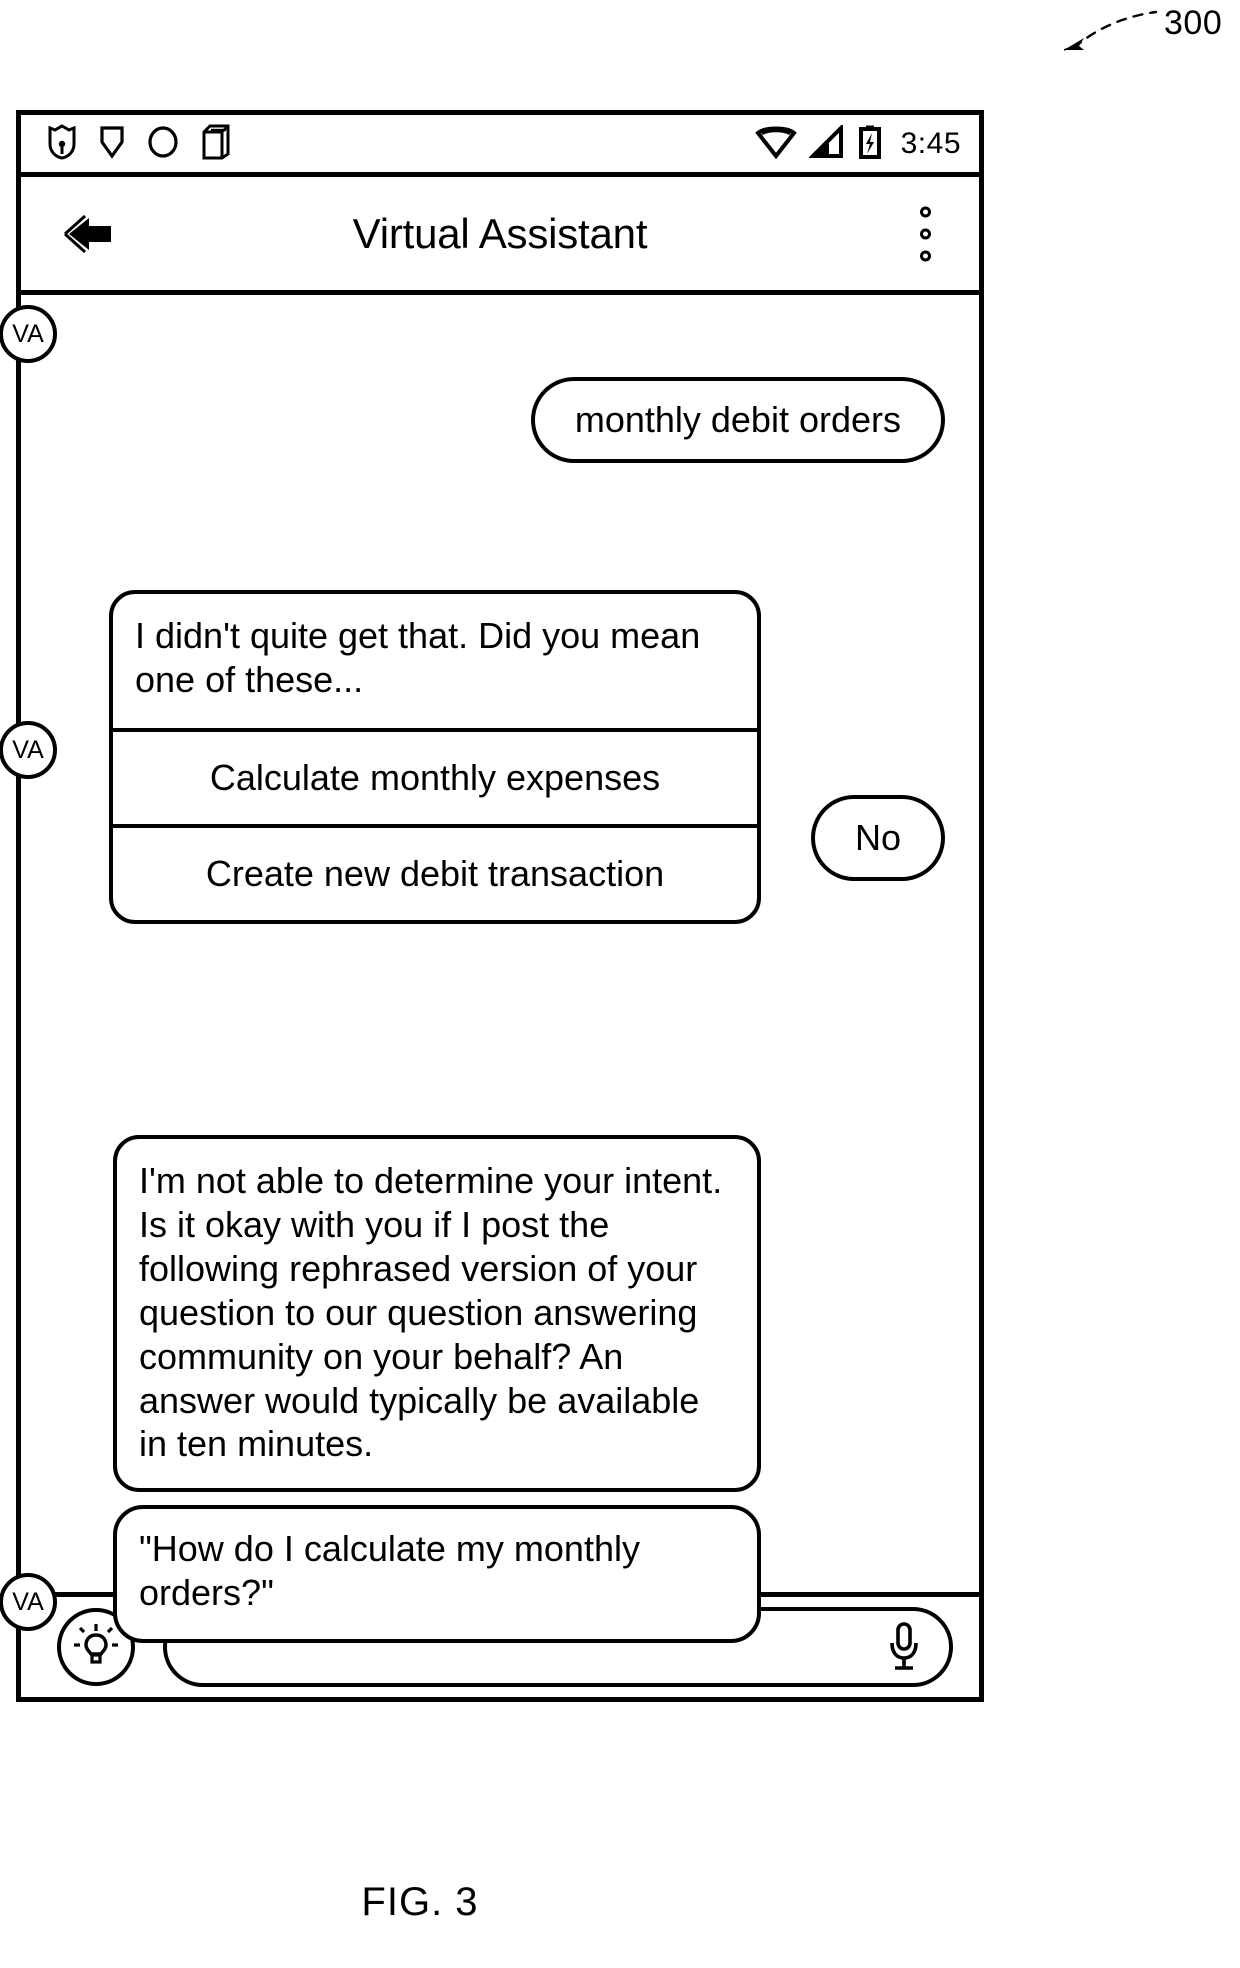  Describe the element at coordinates (163, 144) in the screenshot. I see `circle-icon` at that location.